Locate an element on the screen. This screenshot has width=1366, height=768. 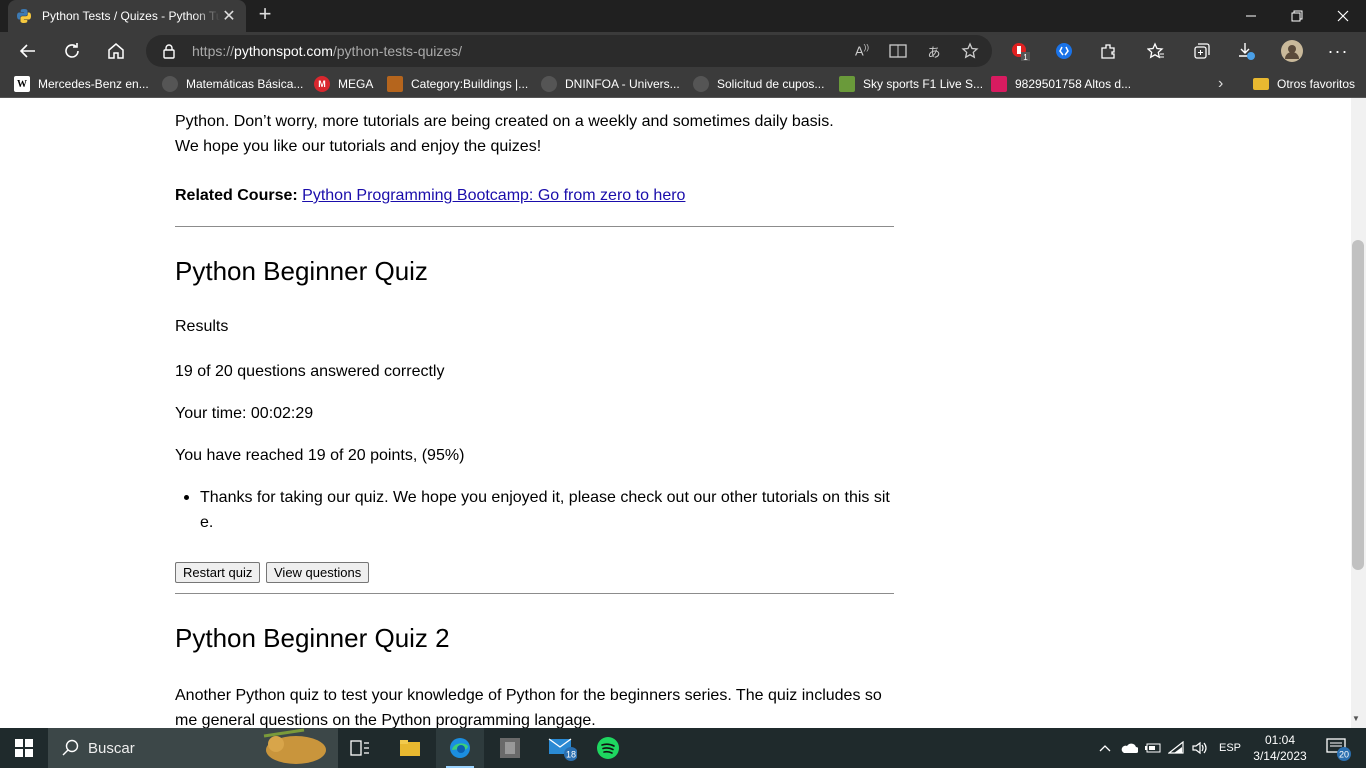
taskbar-search: Buscar is located at coordinates (193, 748).